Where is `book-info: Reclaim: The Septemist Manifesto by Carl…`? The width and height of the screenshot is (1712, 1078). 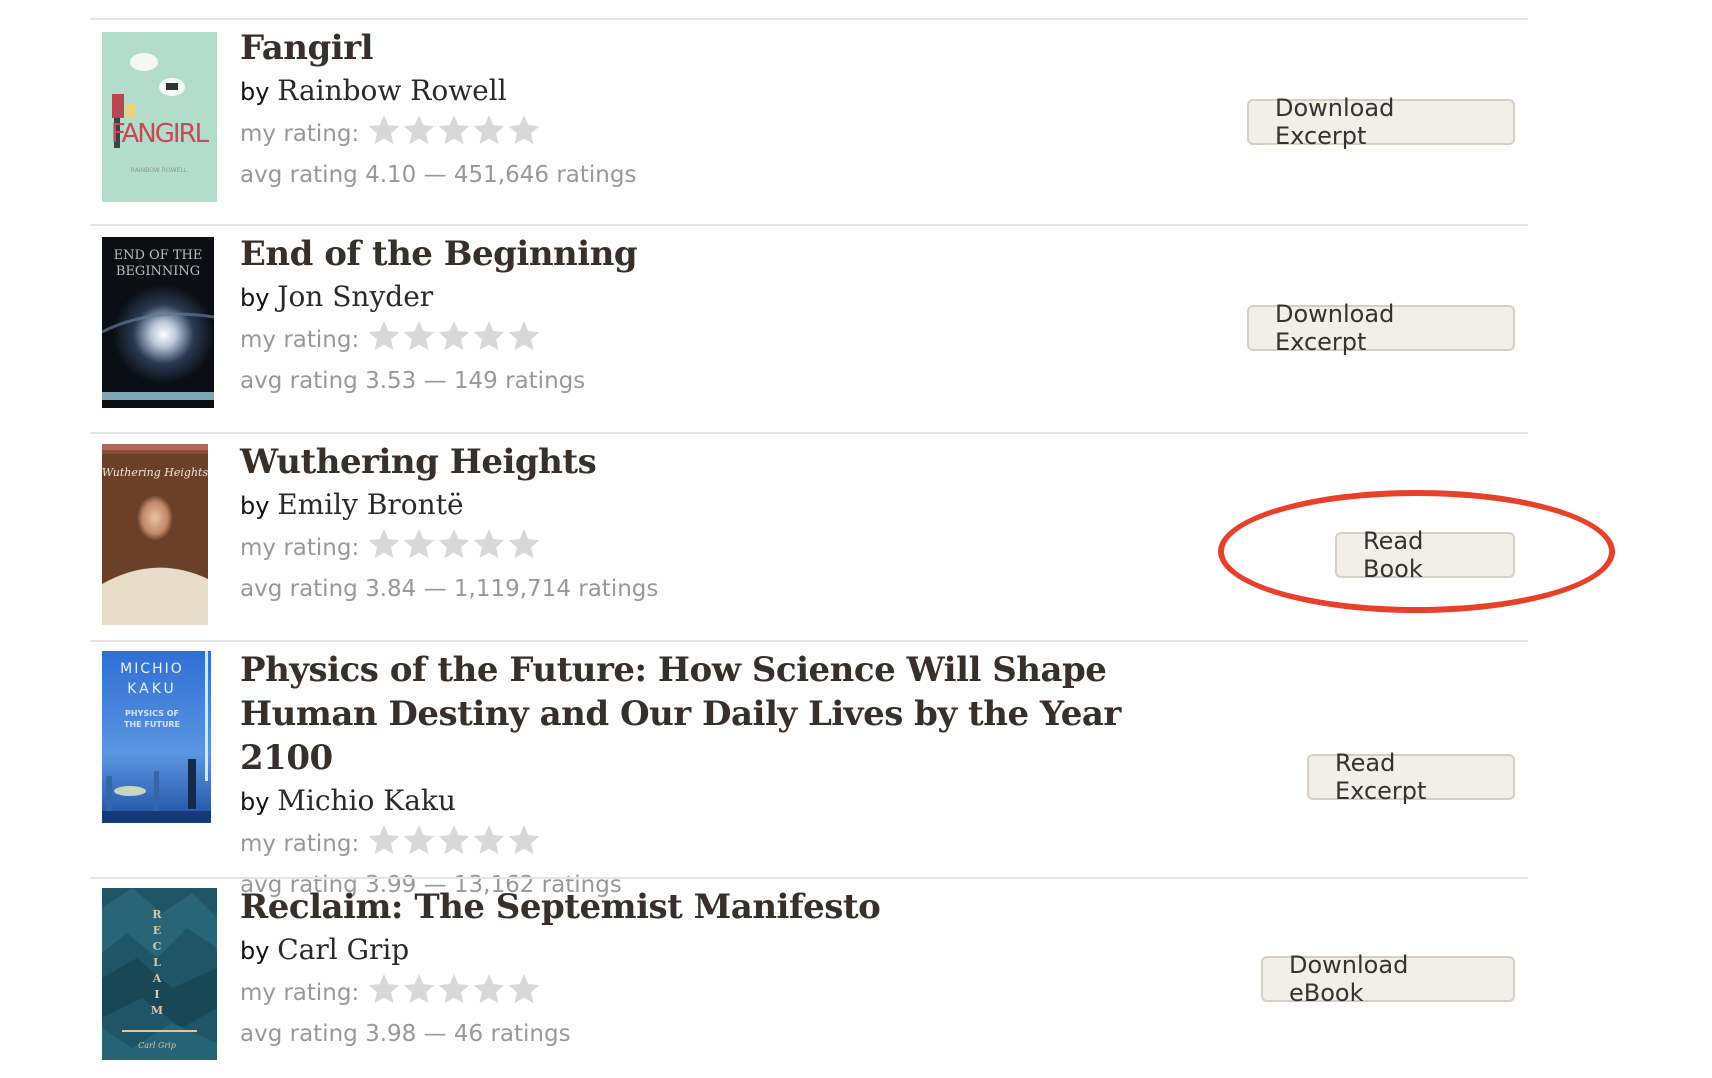
book-info: Reclaim: The Septemist Manifesto by Carl… is located at coordinates (560, 969).